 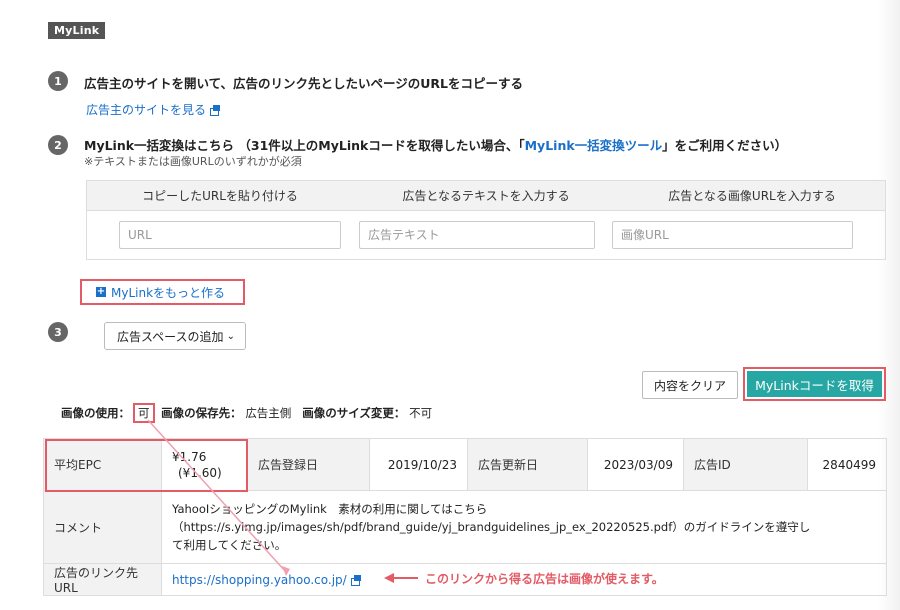 I want to click on annotation-arrows, so click(x=282, y=501).